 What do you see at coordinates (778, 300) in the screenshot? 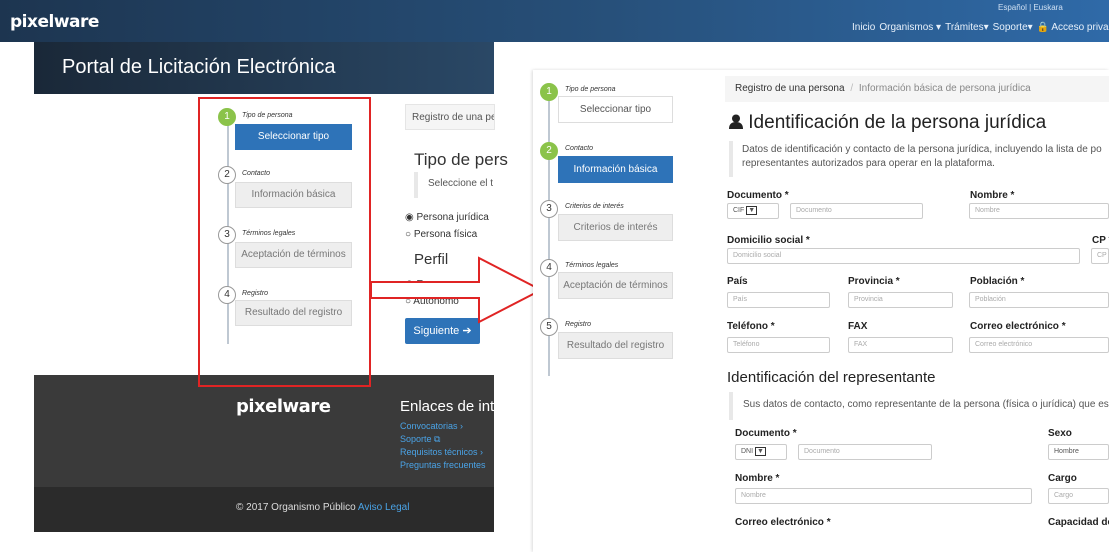
I see `pais-input: País` at bounding box center [778, 300].